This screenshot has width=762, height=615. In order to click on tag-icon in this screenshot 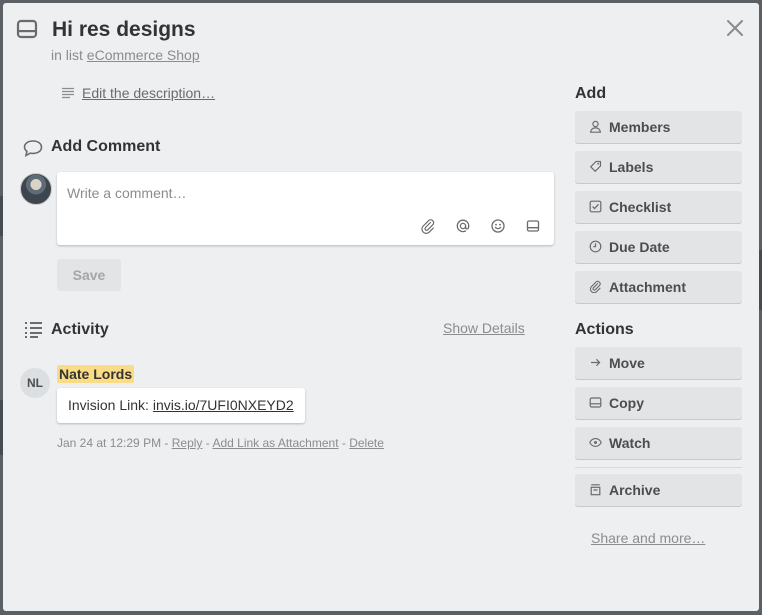, I will do `click(595, 166)`.